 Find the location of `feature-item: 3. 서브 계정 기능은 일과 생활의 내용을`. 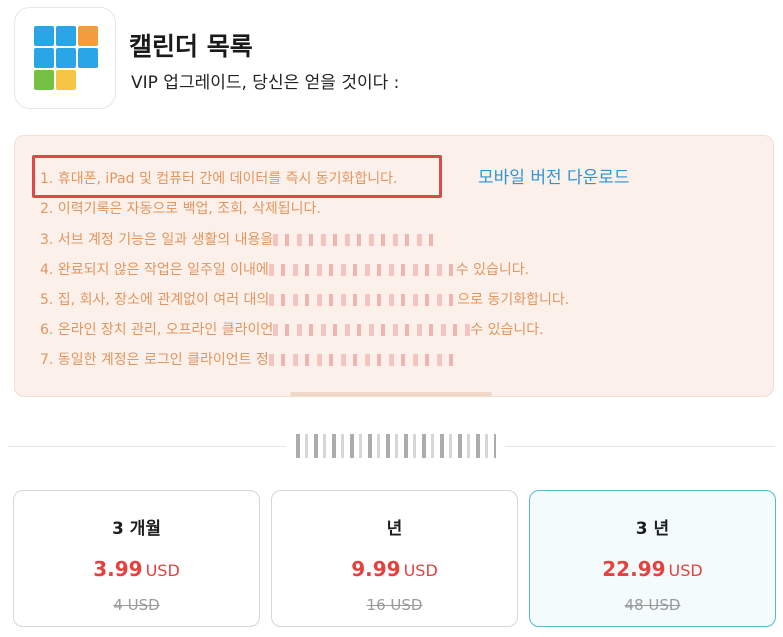

feature-item: 3. 서브 계정 기능은 일과 생활의 내용을 is located at coordinates (239, 239).